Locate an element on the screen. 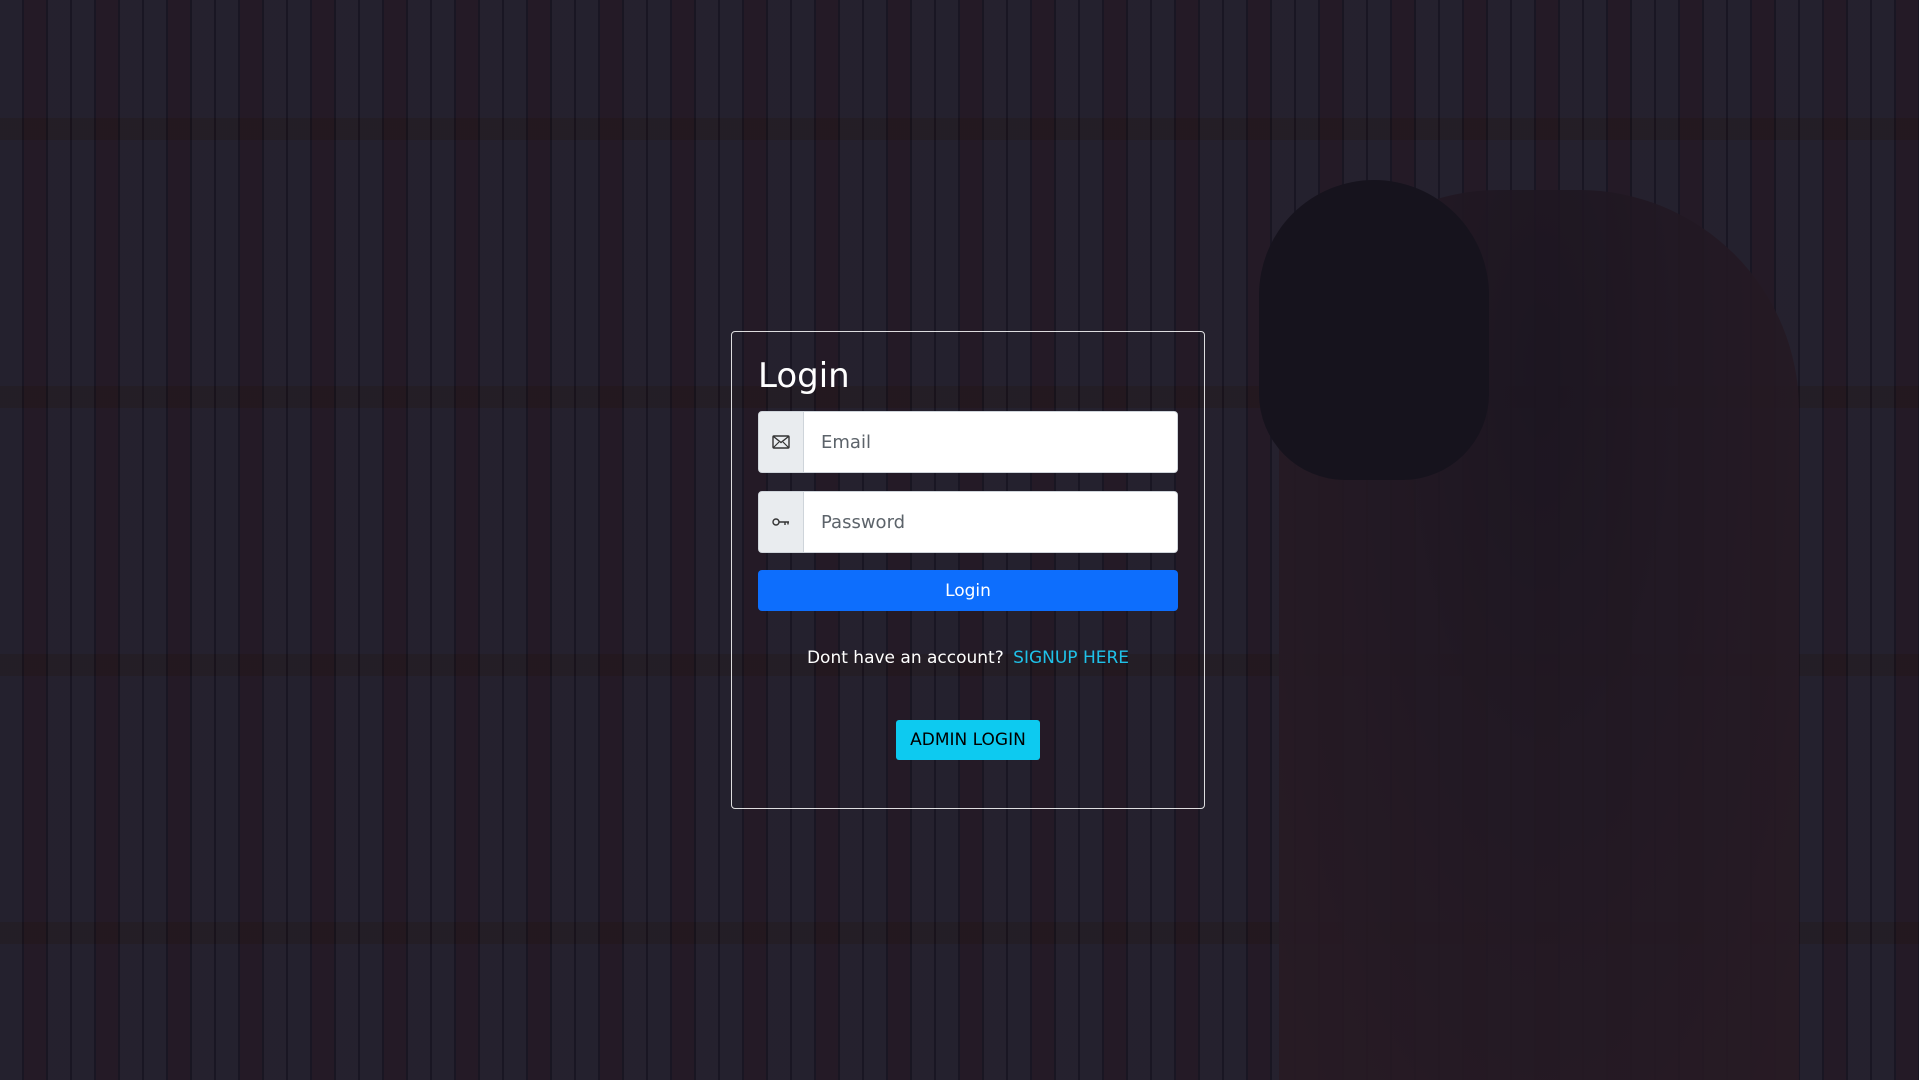 The image size is (1919, 1080). signup-row: Dont have an account? SIGNUP HERE is located at coordinates (968, 658).